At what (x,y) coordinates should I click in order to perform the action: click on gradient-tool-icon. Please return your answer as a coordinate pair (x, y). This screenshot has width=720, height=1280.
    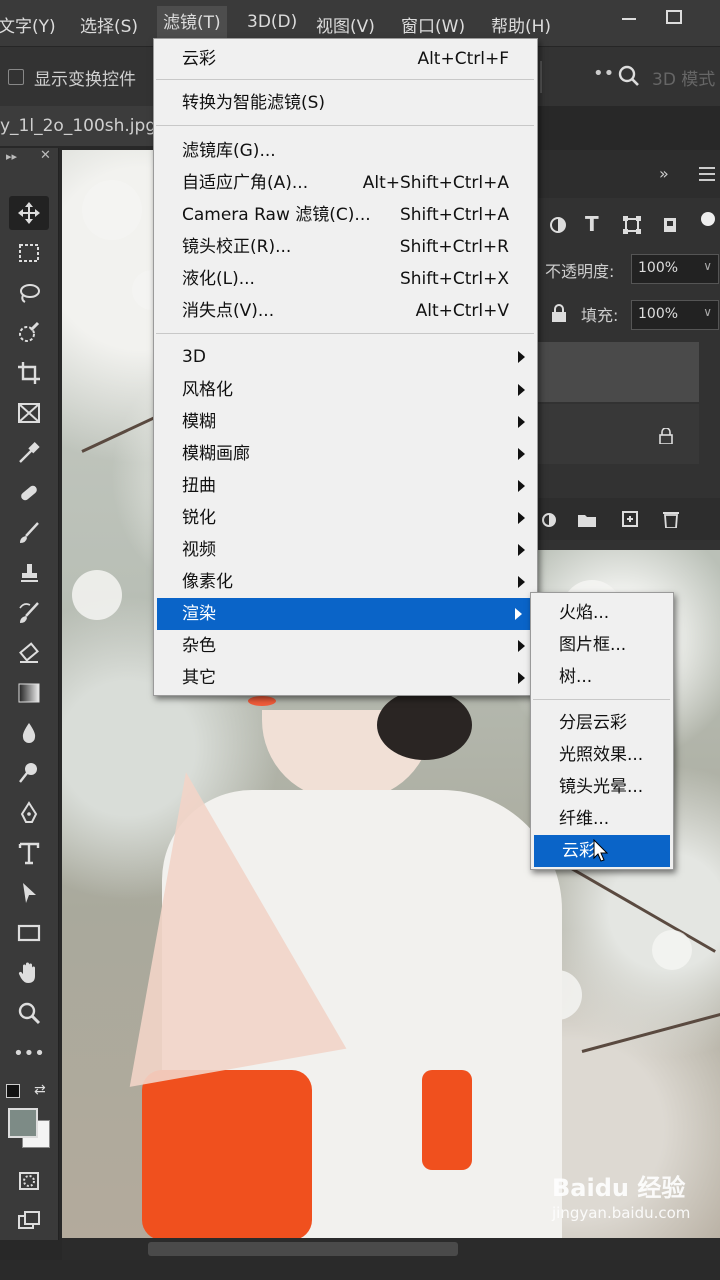
    Looking at the image, I should click on (29, 693).